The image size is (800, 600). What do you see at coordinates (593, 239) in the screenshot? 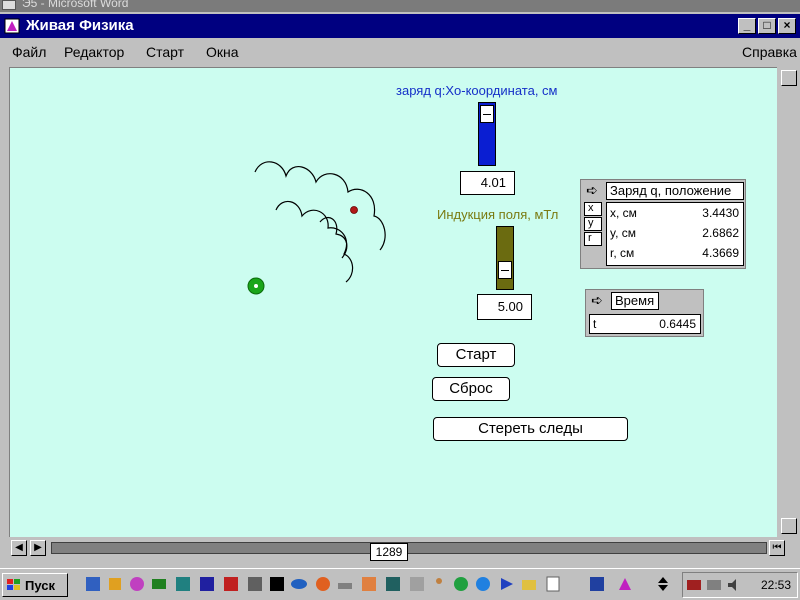
I see `tag-r: r` at bounding box center [593, 239].